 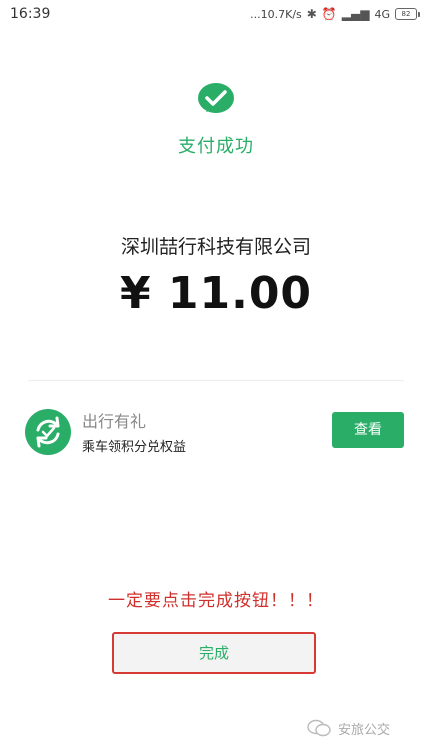 I want to click on network-type: 4G, so click(x=382, y=14).